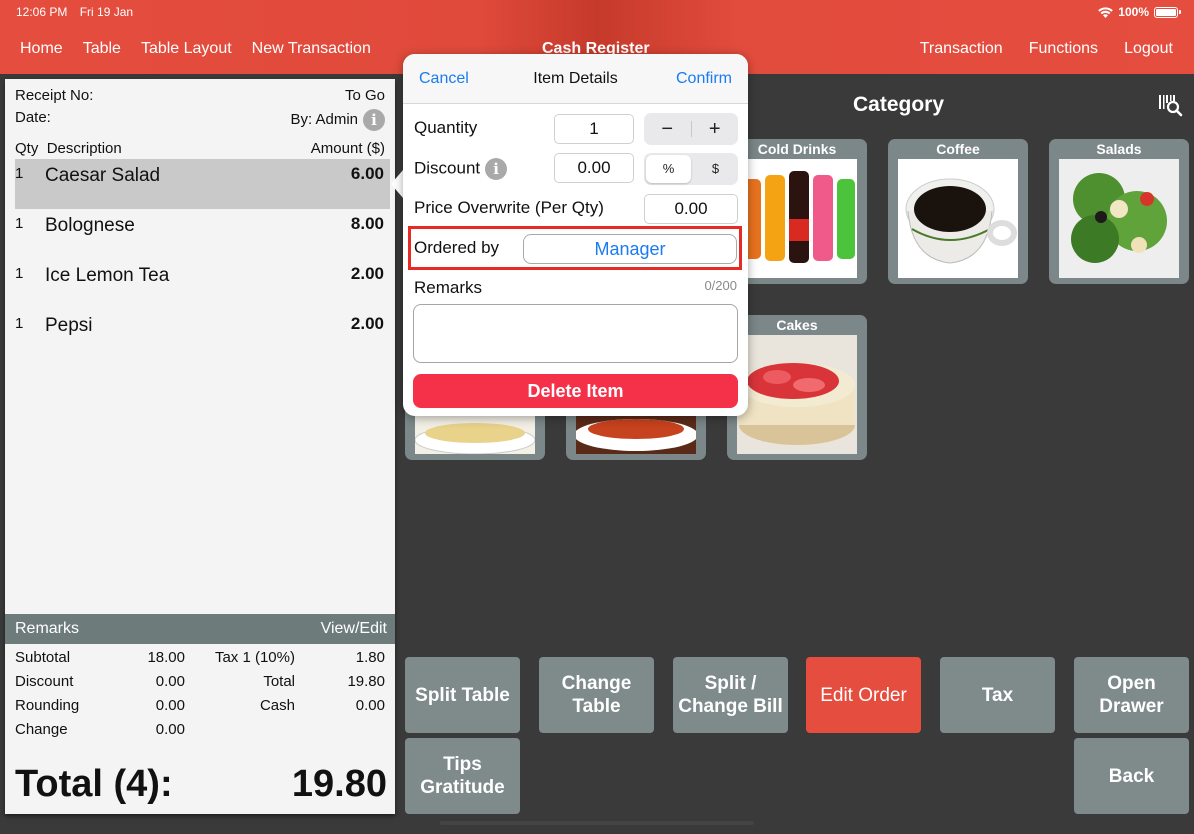  I want to click on subtotal-label: Subtotal, so click(43, 657).